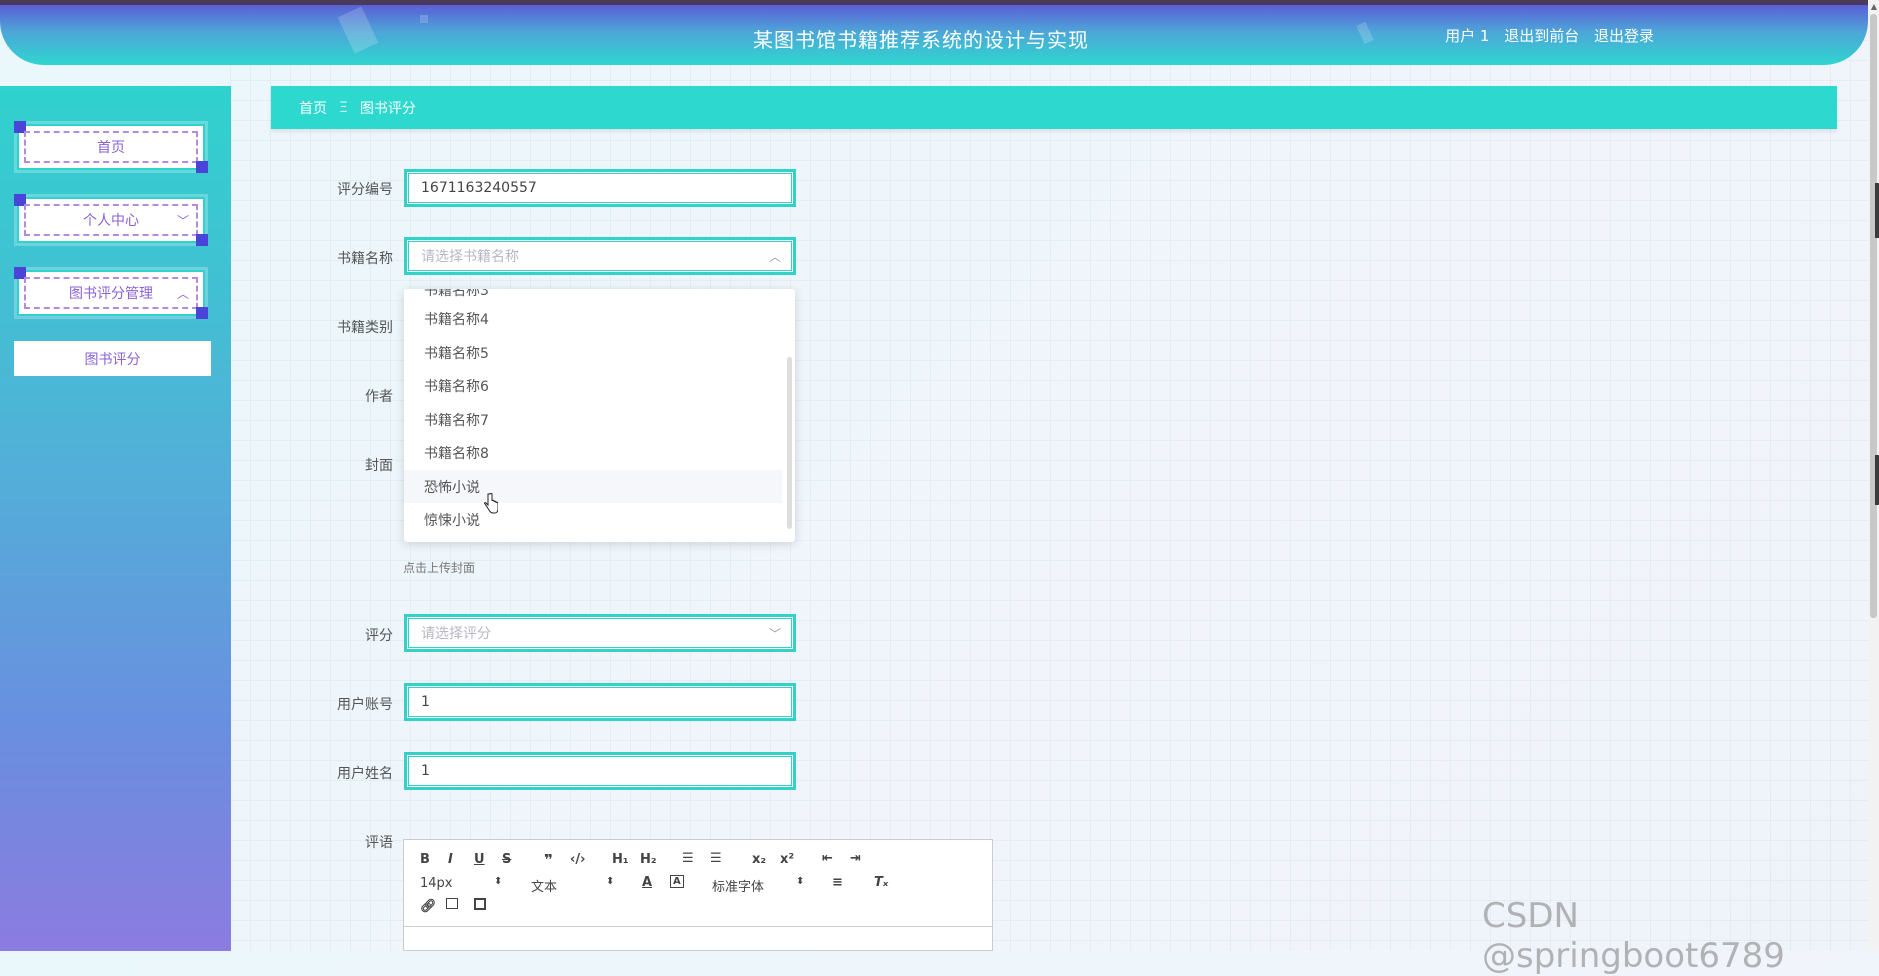 This screenshot has height=976, width=1879. I want to click on font-size-select: 14px, so click(436, 883).